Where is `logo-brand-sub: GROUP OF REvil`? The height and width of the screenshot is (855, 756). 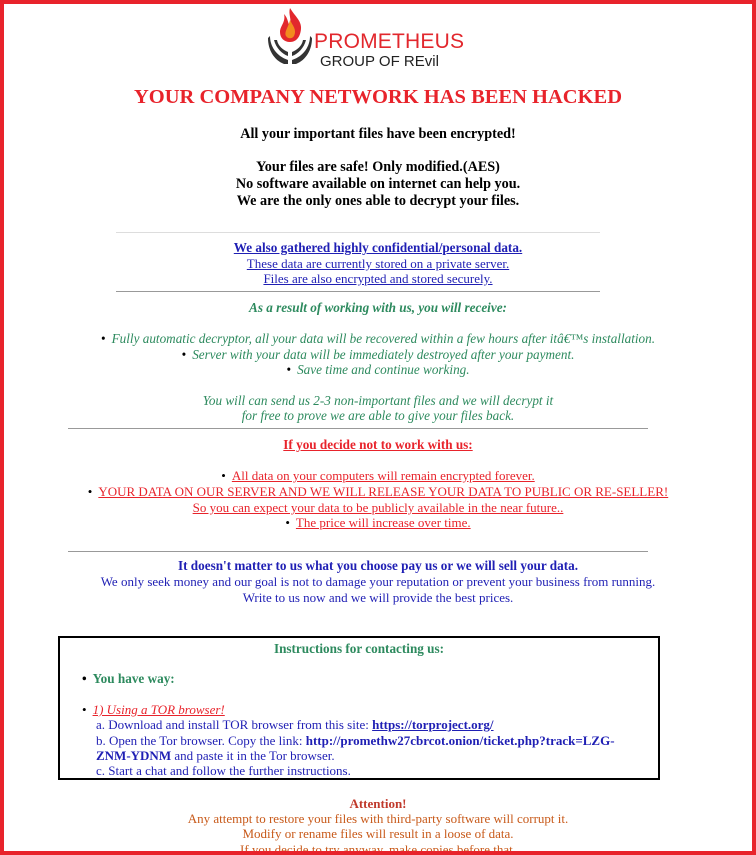
logo-brand-sub: GROUP OF REvil is located at coordinates (379, 61).